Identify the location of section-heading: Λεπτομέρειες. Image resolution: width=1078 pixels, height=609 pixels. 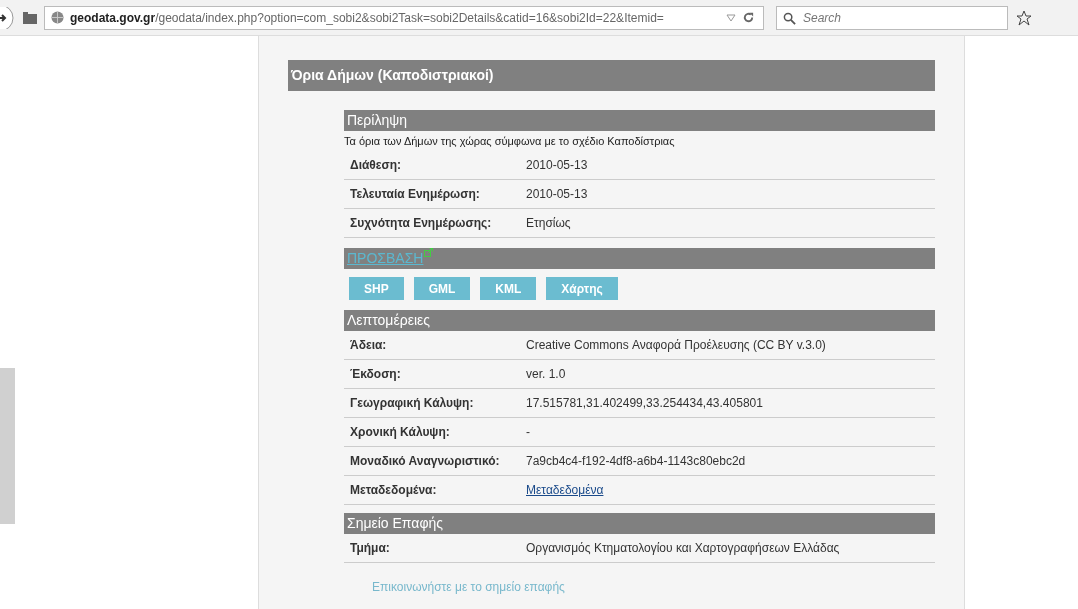
(639, 320).